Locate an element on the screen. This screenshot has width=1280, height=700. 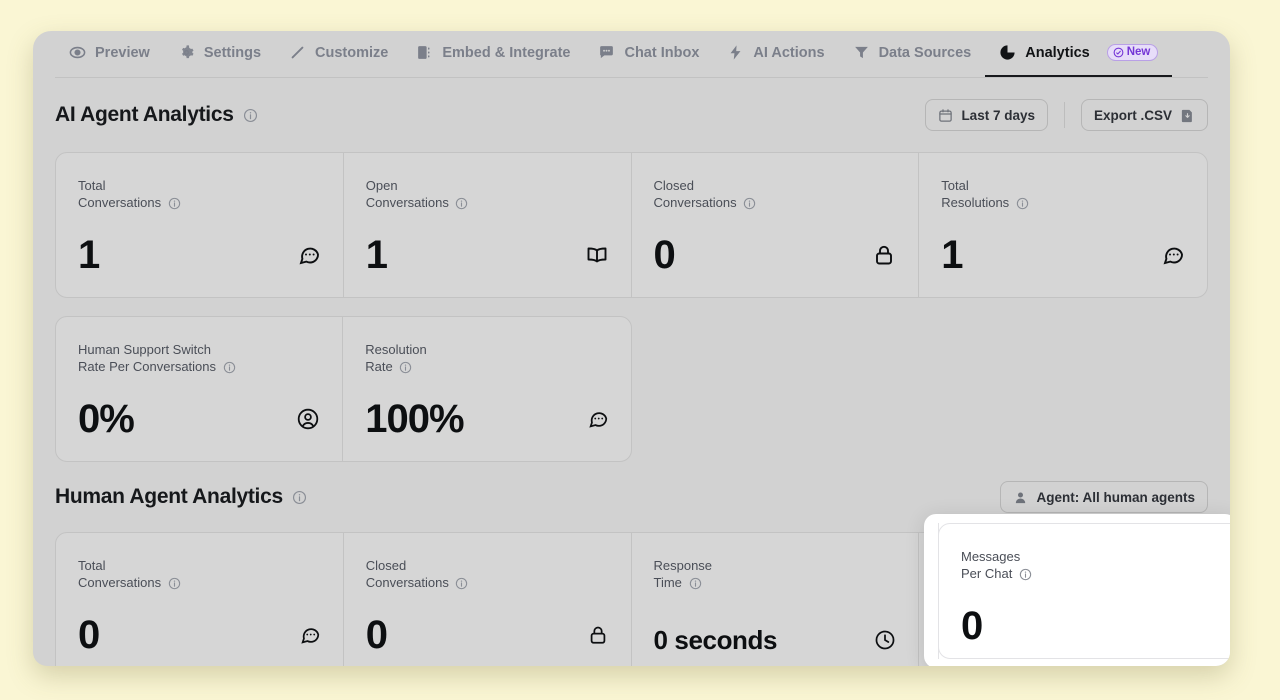
human-section-title-text: Human Agent Analytics is located at coordinates (169, 496).